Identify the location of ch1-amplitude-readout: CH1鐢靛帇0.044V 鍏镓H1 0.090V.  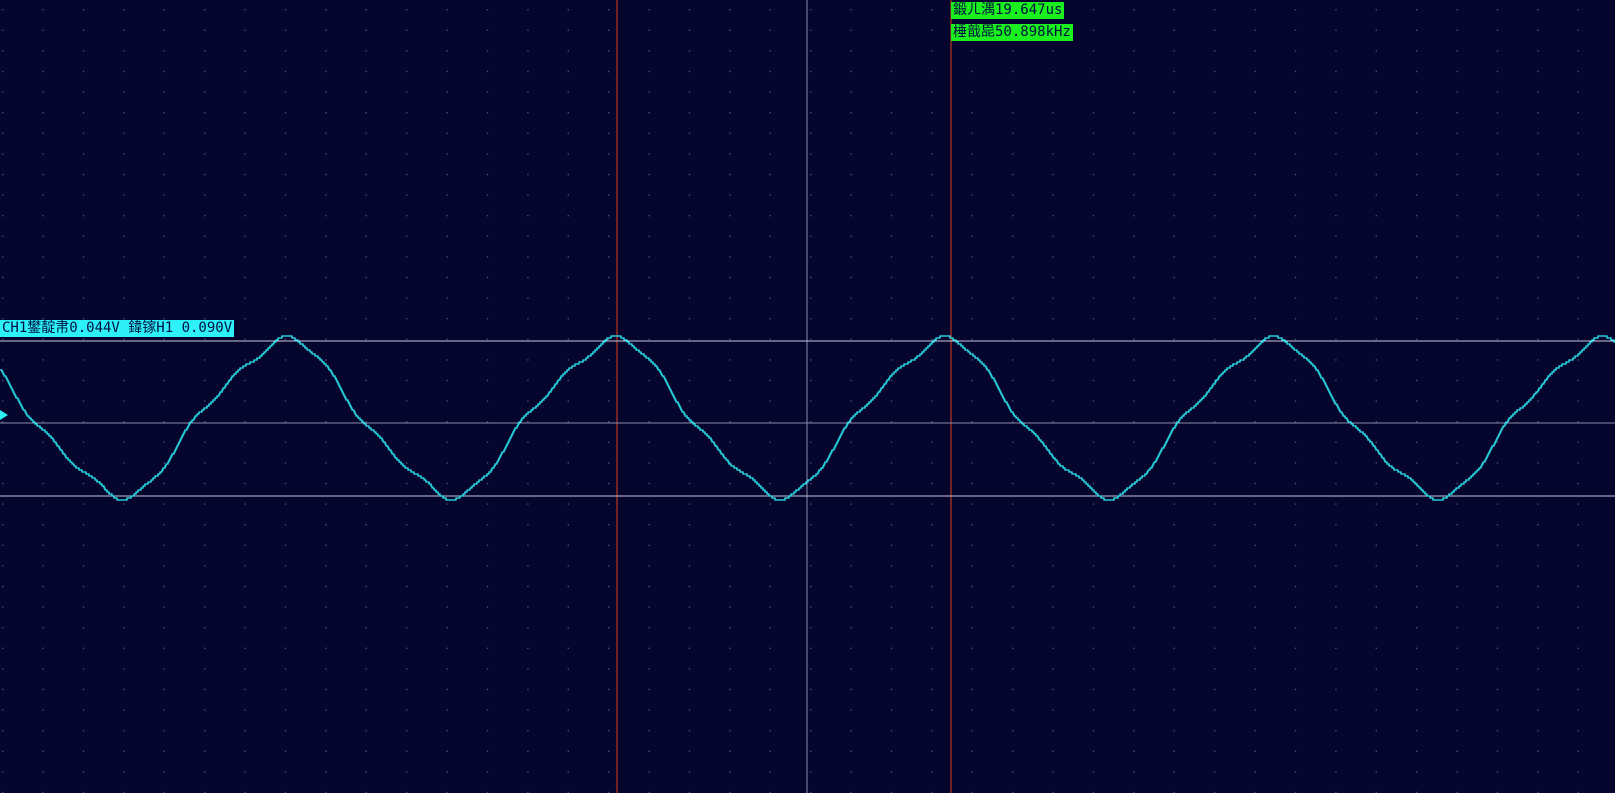
(117, 328).